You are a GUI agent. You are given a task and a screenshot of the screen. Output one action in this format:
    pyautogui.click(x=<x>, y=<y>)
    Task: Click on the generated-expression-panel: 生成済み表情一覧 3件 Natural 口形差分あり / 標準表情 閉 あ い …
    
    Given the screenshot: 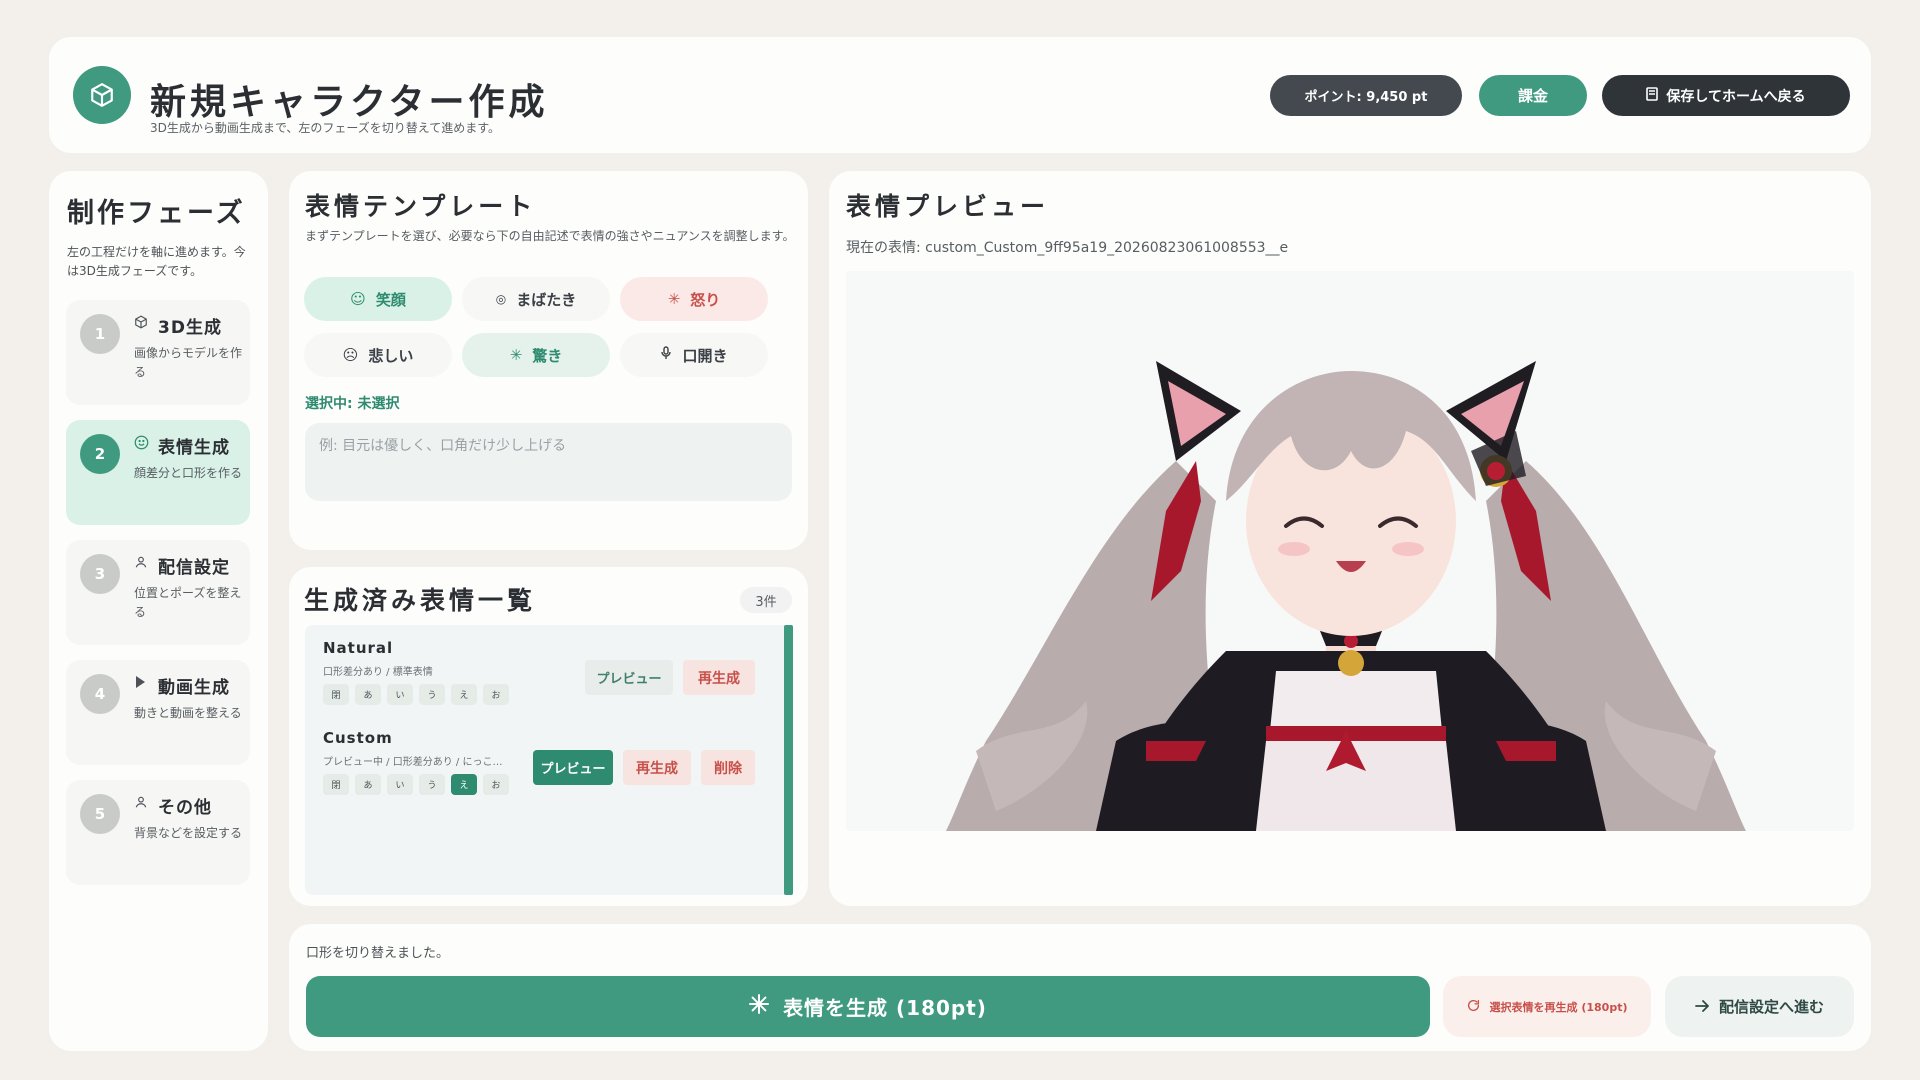 What is the action you would take?
    pyautogui.click(x=548, y=736)
    